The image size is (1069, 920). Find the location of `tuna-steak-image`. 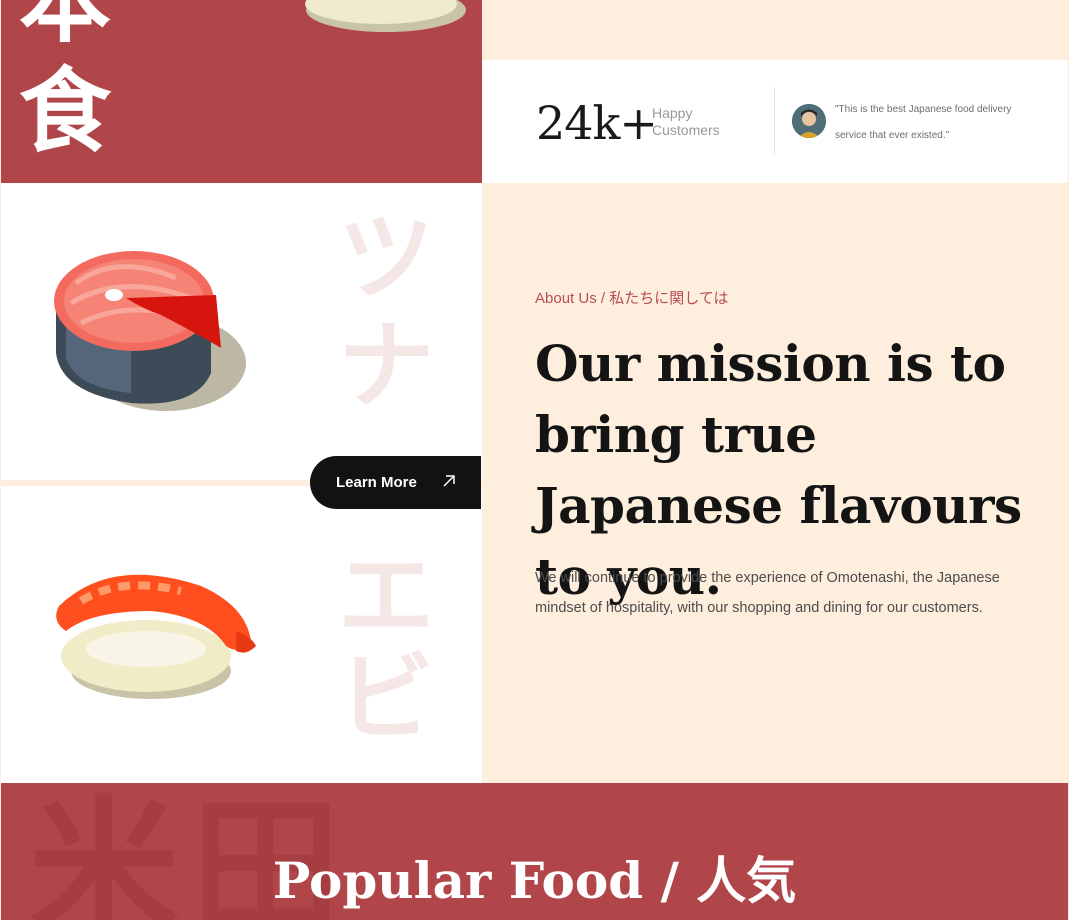

tuna-steak-image is located at coordinates (150, 331).